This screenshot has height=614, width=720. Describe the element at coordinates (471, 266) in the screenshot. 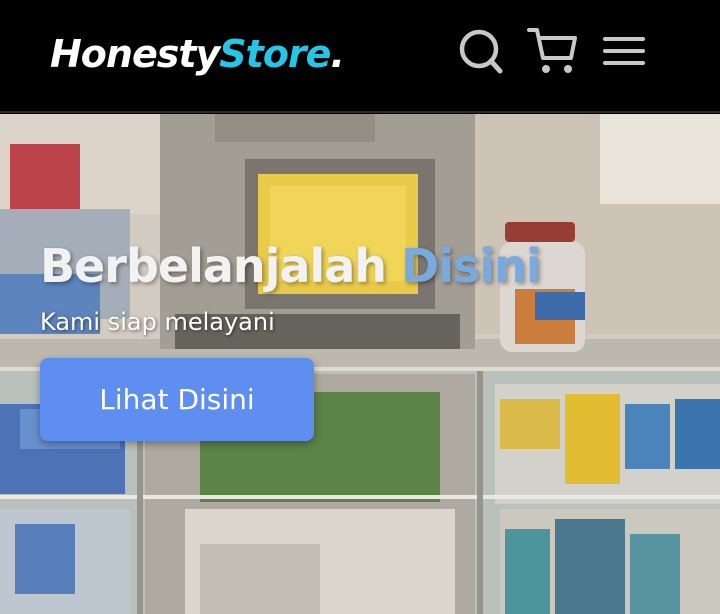

I see `hero-title-part2: Disini` at that location.